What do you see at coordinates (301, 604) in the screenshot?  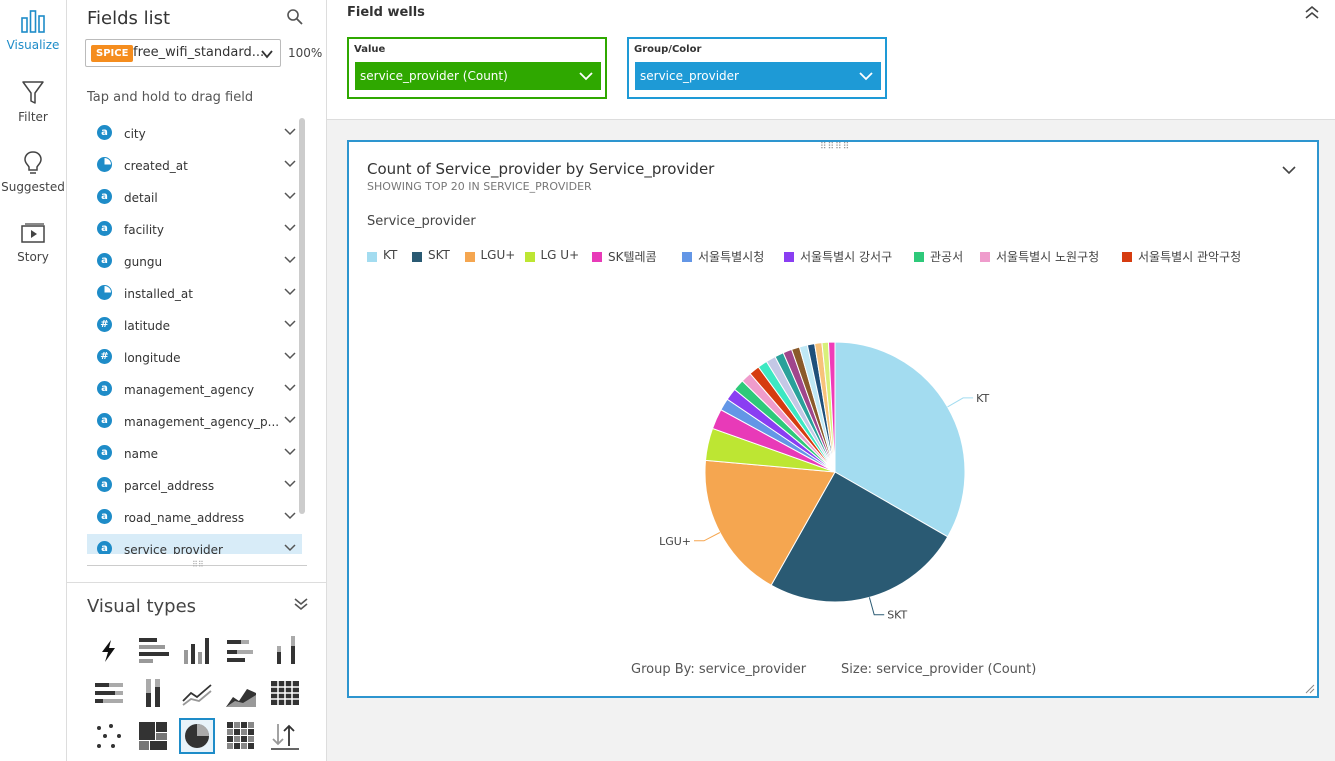 I see `double-chevron-down-icon` at bounding box center [301, 604].